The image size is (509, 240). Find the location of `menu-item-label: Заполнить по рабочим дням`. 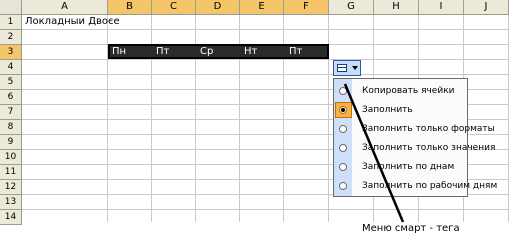

menu-item-label: Заполнить по рабочим дням is located at coordinates (430, 186).